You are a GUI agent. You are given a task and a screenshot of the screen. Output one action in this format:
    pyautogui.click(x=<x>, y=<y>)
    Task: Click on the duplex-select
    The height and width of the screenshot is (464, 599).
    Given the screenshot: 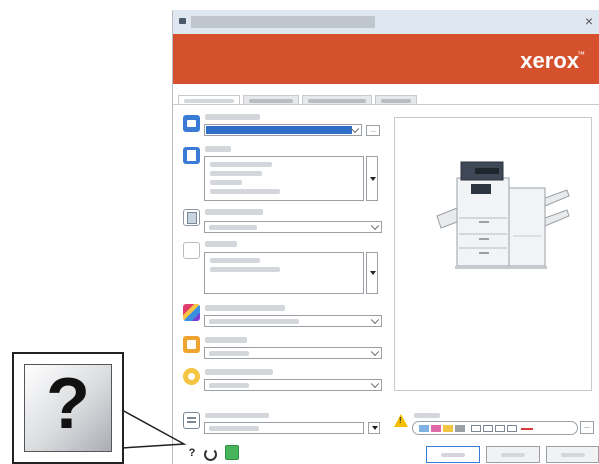 What is the action you would take?
    pyautogui.click(x=293, y=227)
    